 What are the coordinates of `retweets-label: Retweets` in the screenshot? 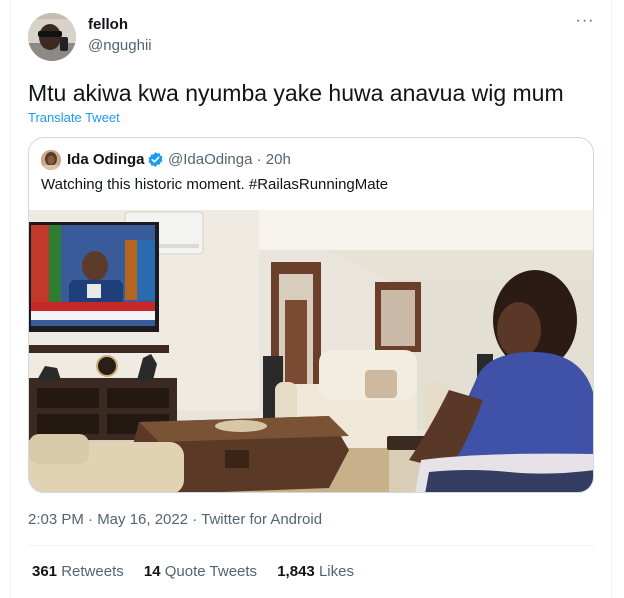 It's located at (92, 571).